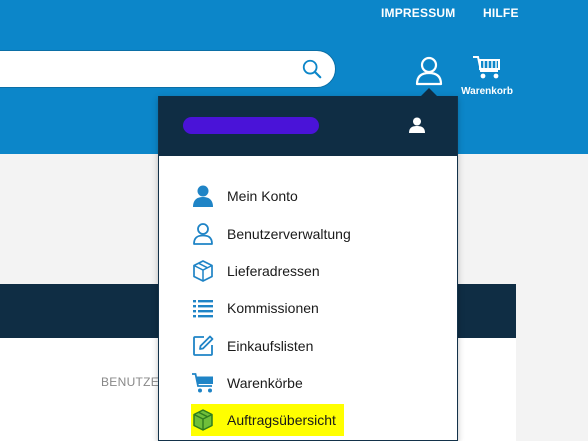 The image size is (588, 441). I want to click on list-icon, so click(203, 309).